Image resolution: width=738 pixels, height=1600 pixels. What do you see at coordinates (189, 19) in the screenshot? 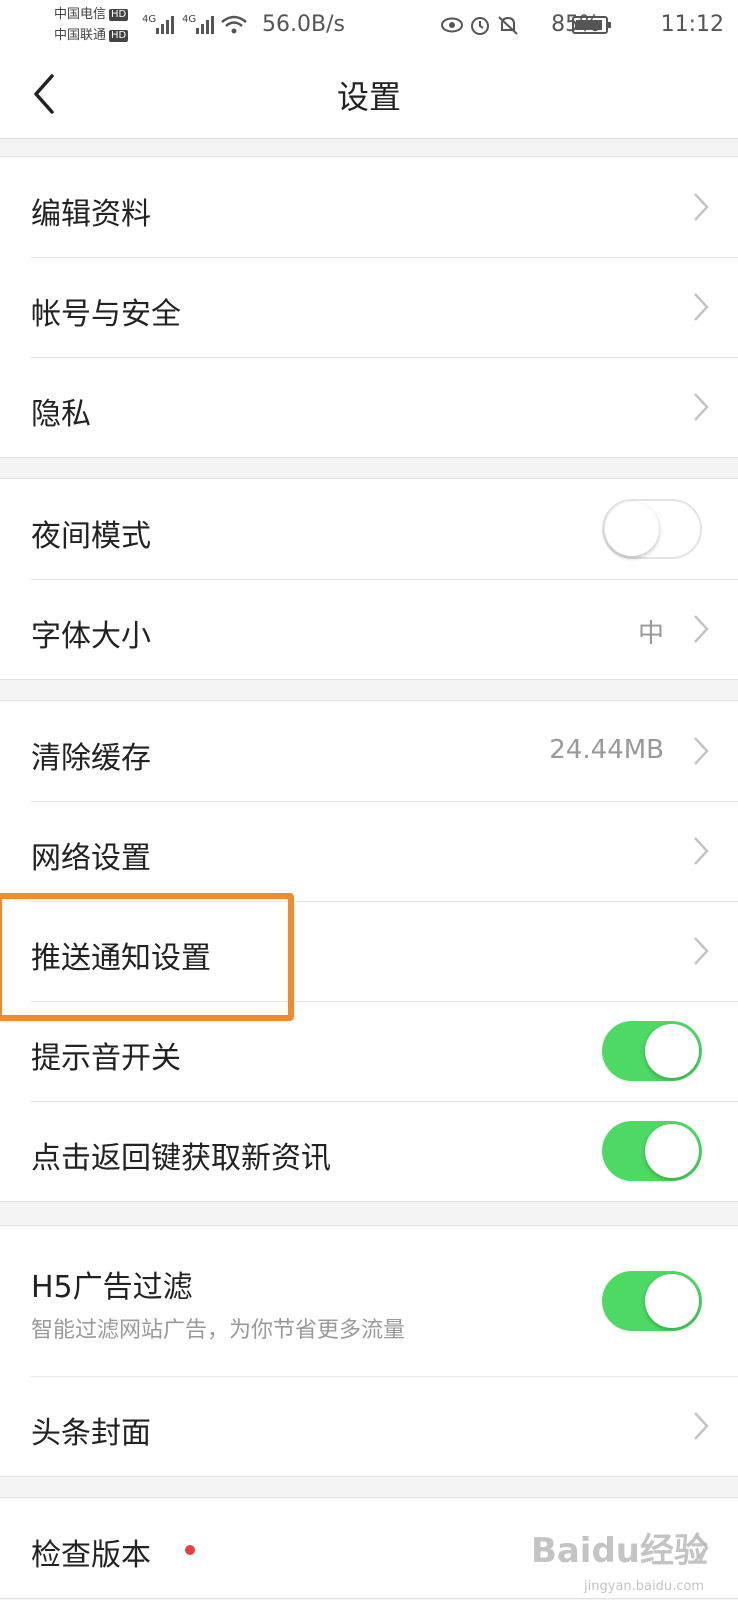
I see `net-type-2: 4G` at bounding box center [189, 19].